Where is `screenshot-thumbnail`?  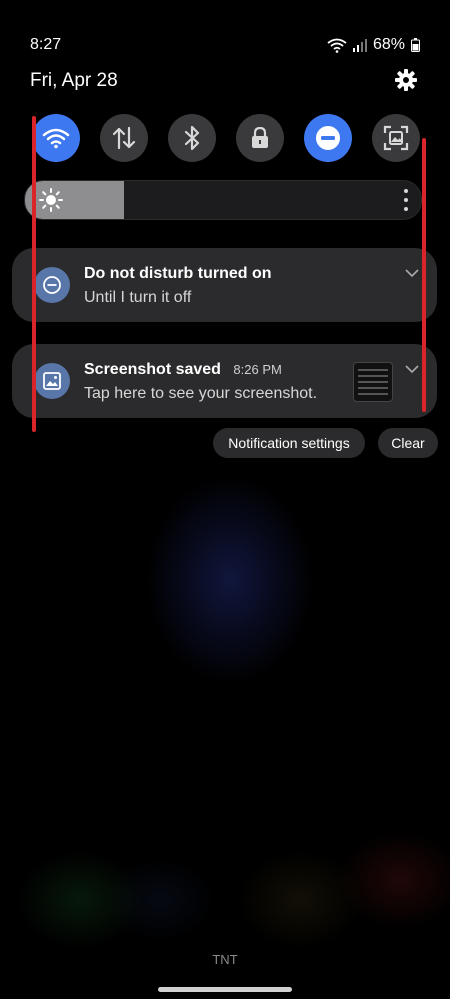
screenshot-thumbnail is located at coordinates (373, 382).